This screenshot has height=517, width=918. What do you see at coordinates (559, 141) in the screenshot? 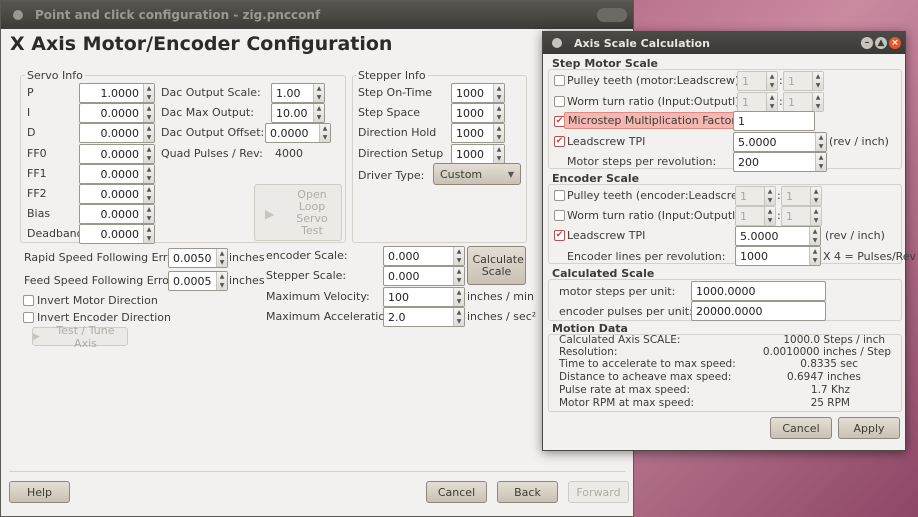
I see `leadscrew-checkbox: ✔` at bounding box center [559, 141].